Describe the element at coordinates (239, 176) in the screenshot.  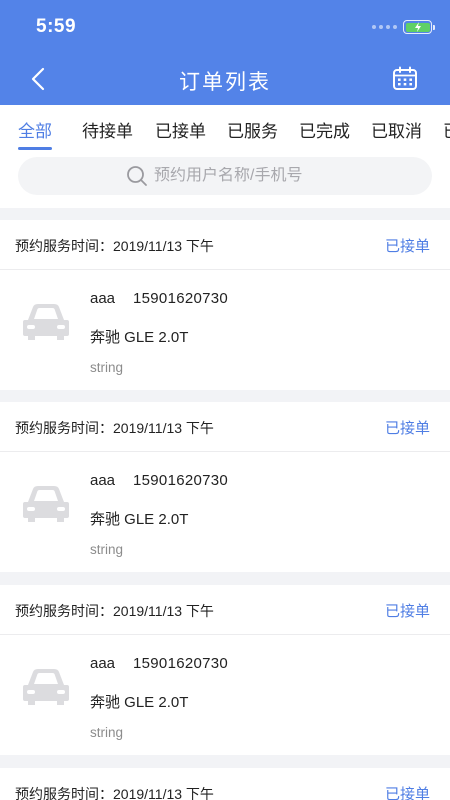
I see `search-input` at that location.